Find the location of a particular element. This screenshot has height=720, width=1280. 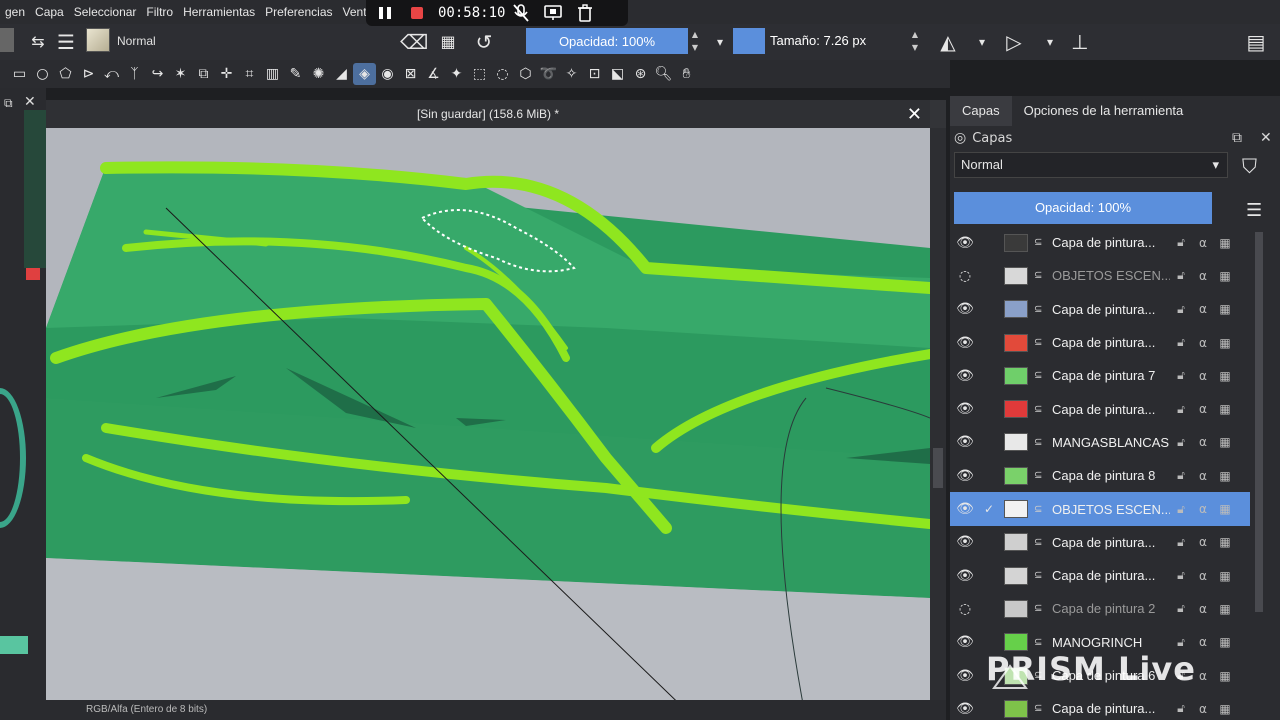

foreground-color-swatch is located at coordinates (33, 273).